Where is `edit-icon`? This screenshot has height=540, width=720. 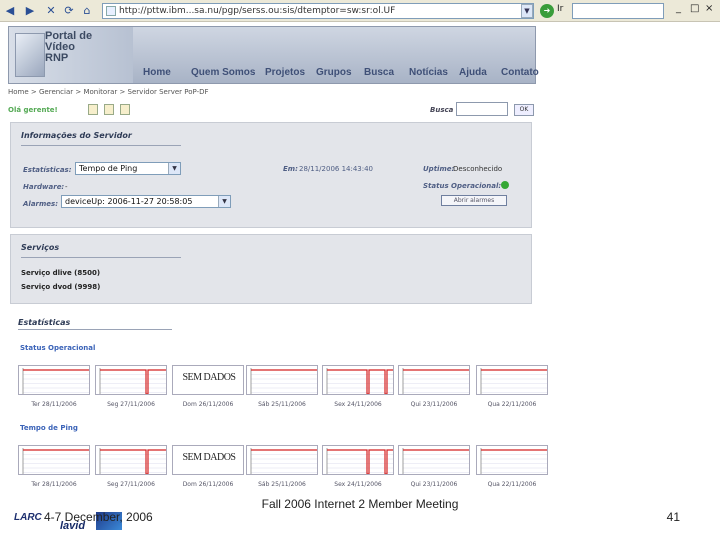 edit-icon is located at coordinates (93, 109).